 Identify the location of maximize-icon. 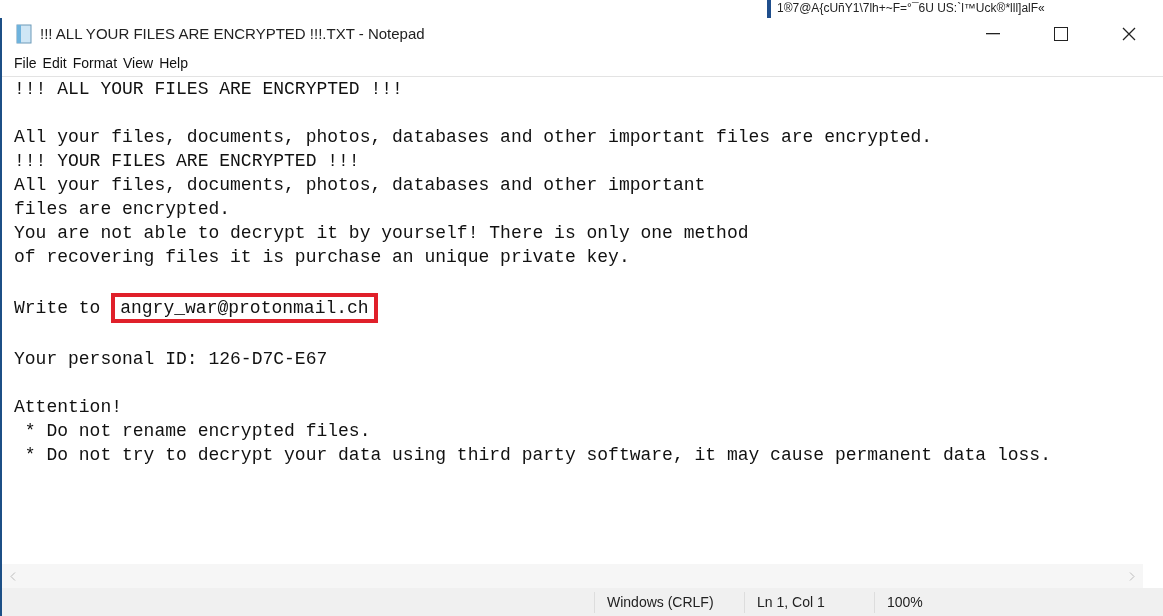
(1061, 34).